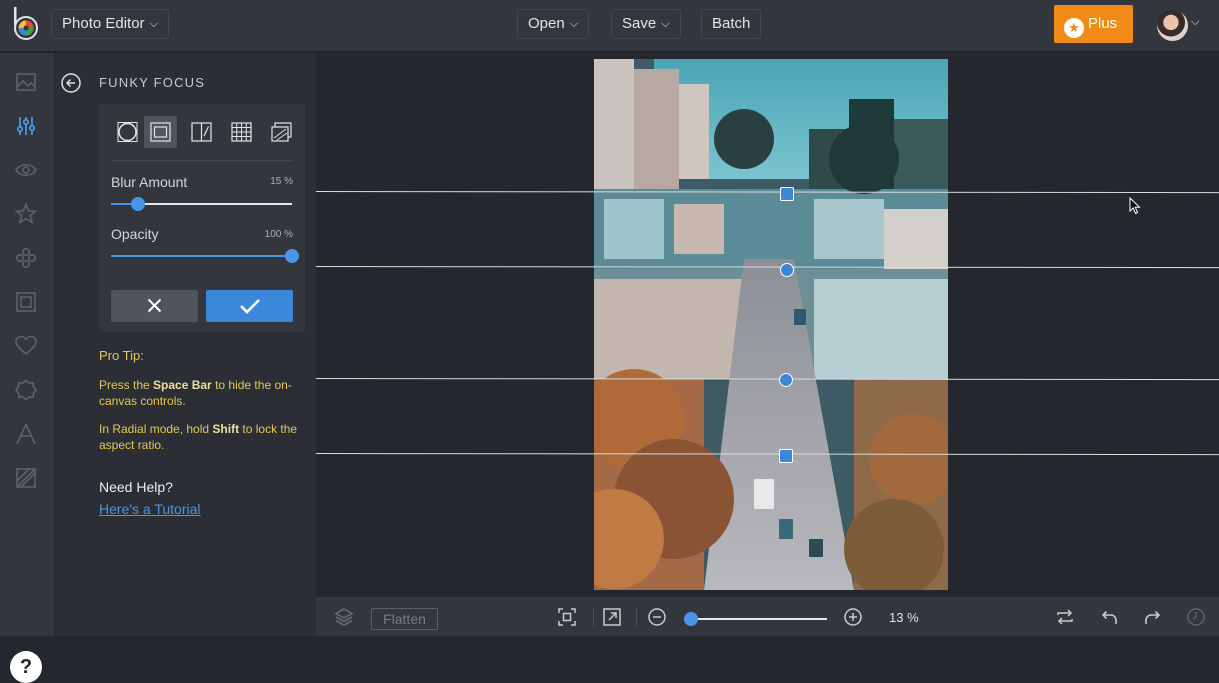  I want to click on mirror-icon, so click(201, 132).